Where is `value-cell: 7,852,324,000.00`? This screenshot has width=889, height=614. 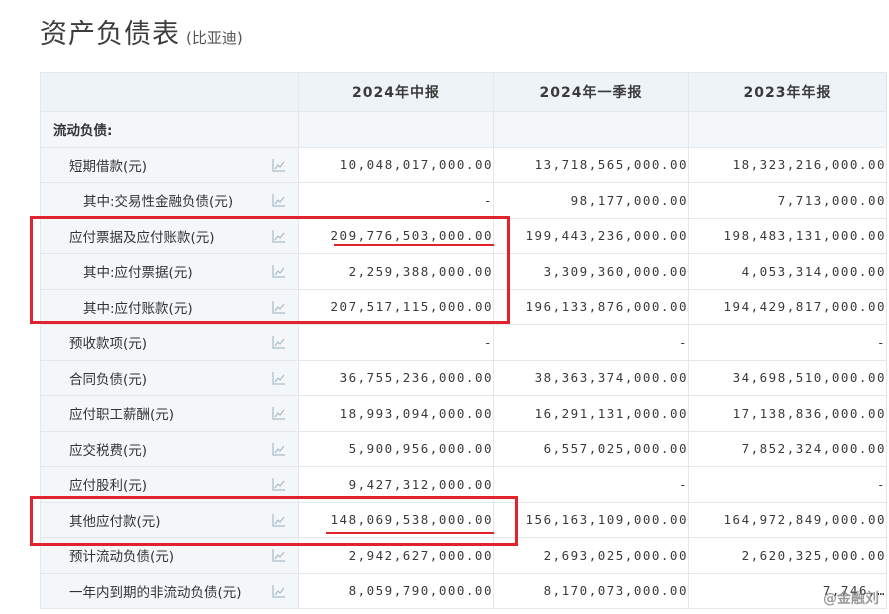
value-cell: 7,852,324,000.00 is located at coordinates (787, 448).